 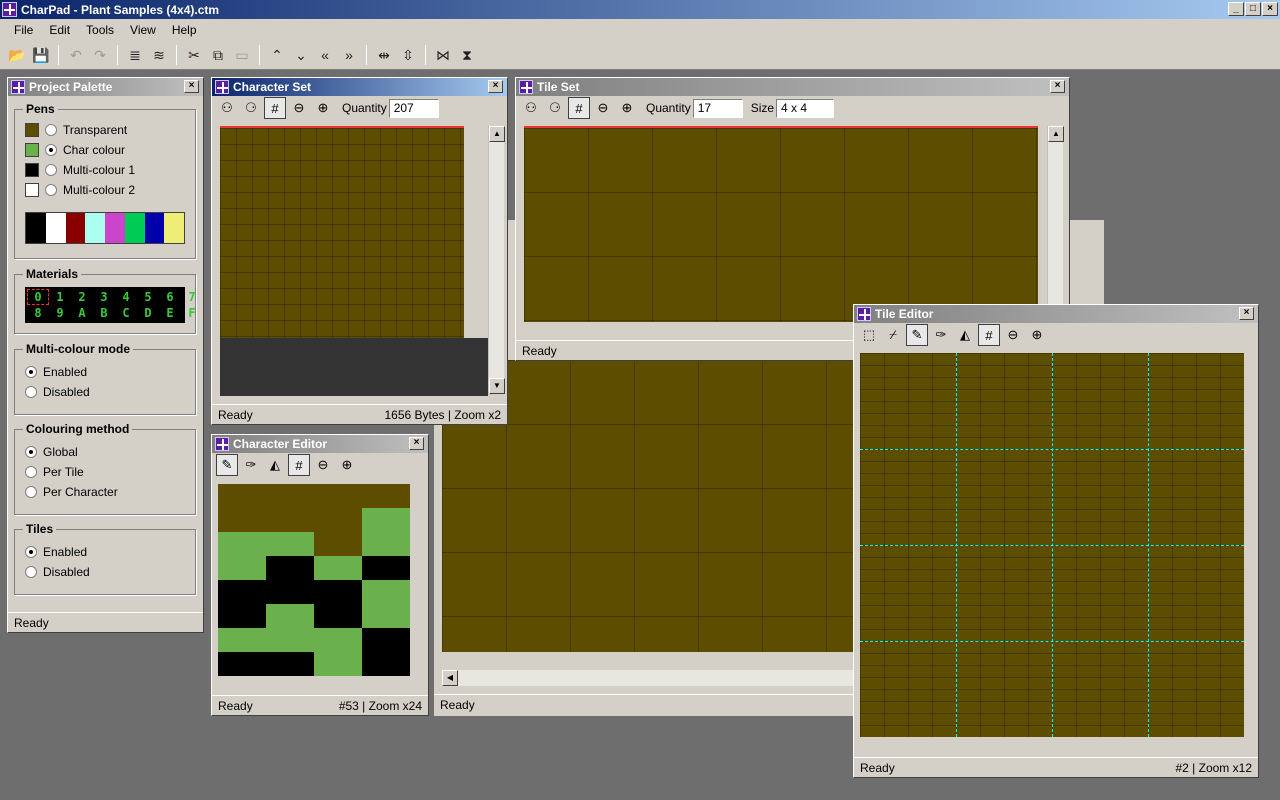 I want to click on flip-vertical-icon: ⇳, so click(x=408, y=55).